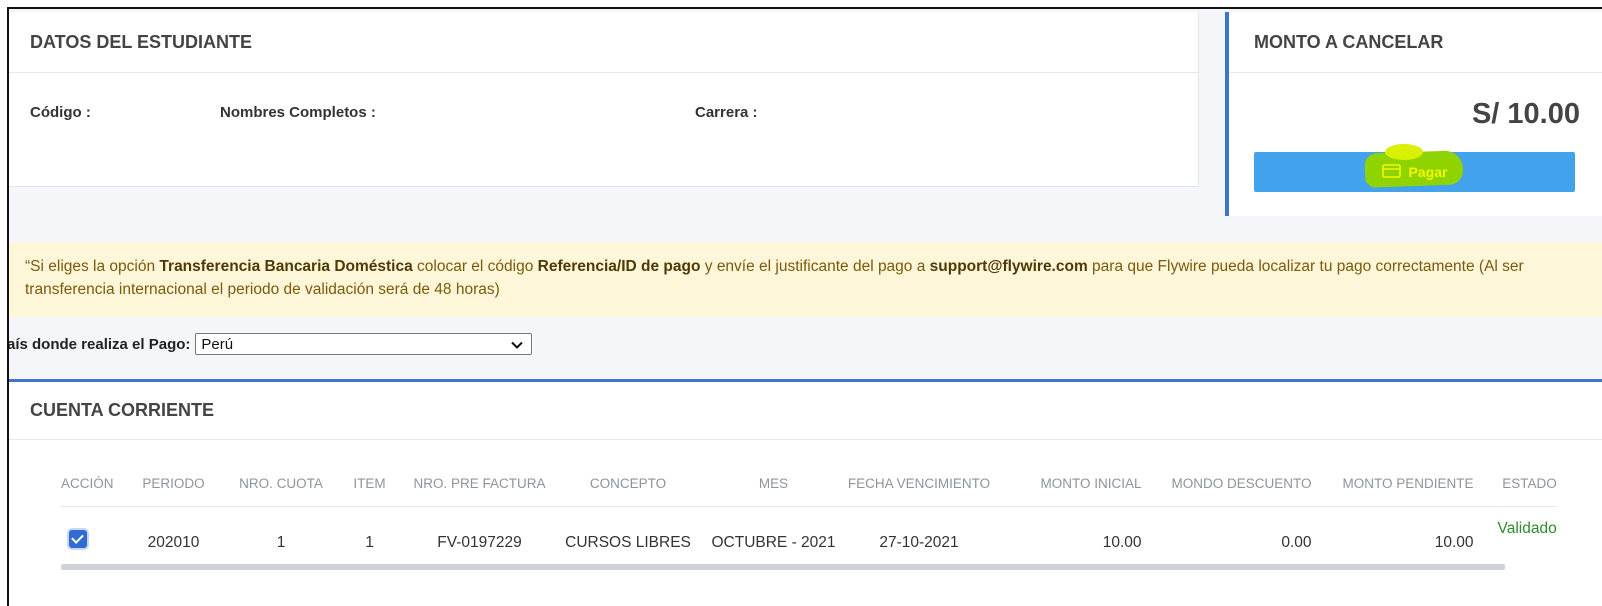  Describe the element at coordinates (364, 344) in the screenshot. I see `country-select: Perú` at that location.